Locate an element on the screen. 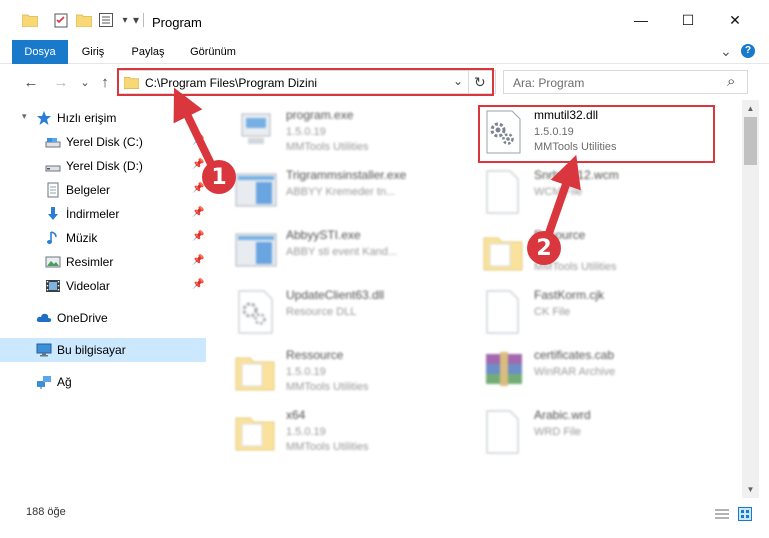 This screenshot has width=769, height=538. minimize-button: — is located at coordinates (641, 20).